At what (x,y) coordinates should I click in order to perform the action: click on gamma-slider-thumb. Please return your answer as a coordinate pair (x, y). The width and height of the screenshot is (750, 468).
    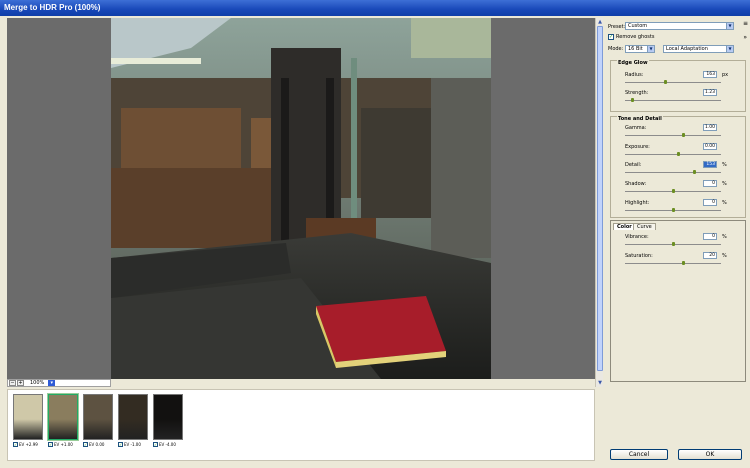
    Looking at the image, I should click on (683, 135).